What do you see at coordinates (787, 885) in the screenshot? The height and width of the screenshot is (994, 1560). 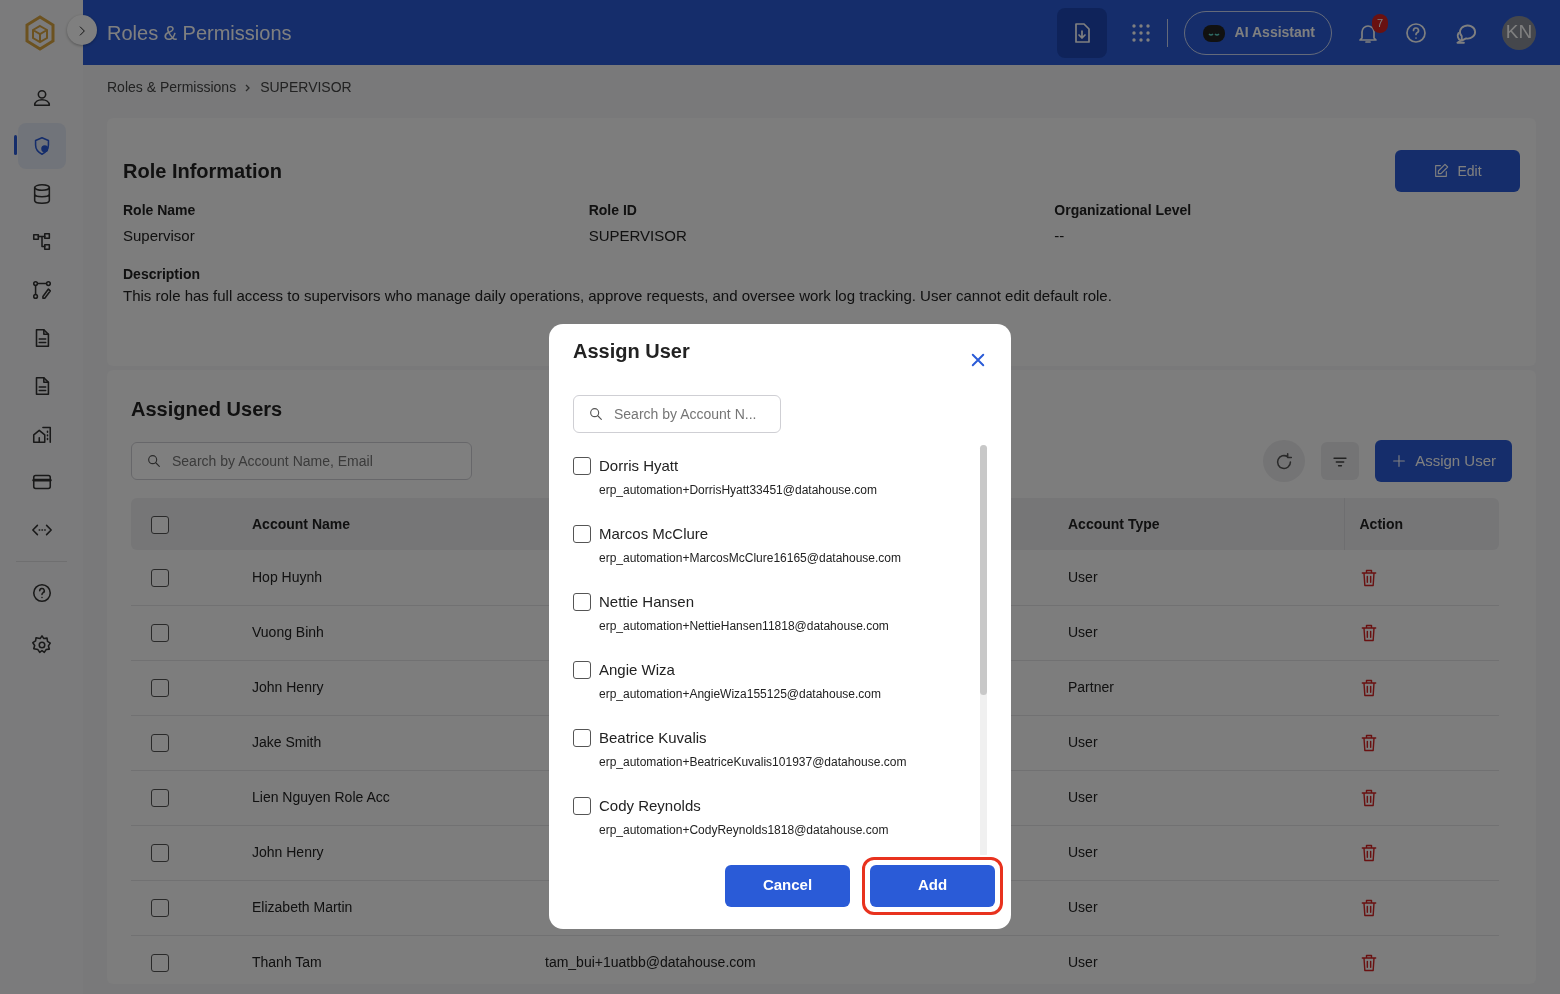 I see `dialog-button: Cancel` at bounding box center [787, 885].